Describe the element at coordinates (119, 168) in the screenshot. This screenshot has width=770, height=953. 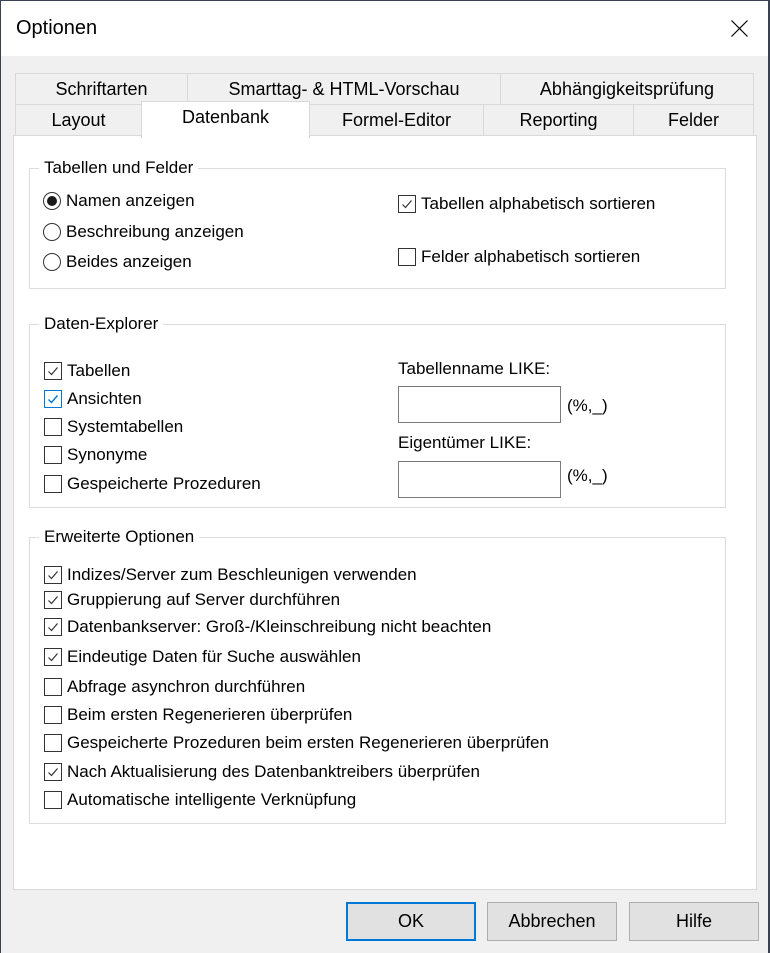
I see `group-legend: Tabellen und Felder` at that location.